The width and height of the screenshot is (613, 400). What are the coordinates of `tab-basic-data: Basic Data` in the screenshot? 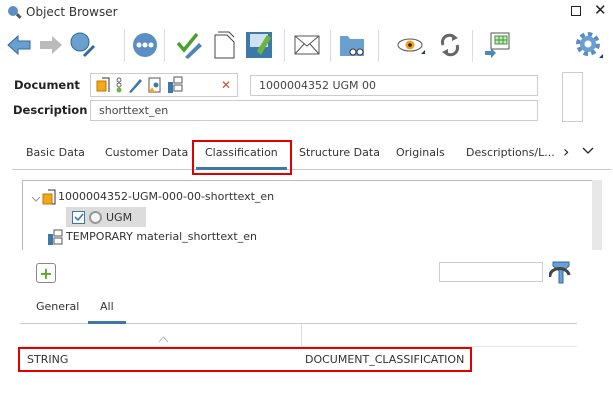 It's located at (55, 152).